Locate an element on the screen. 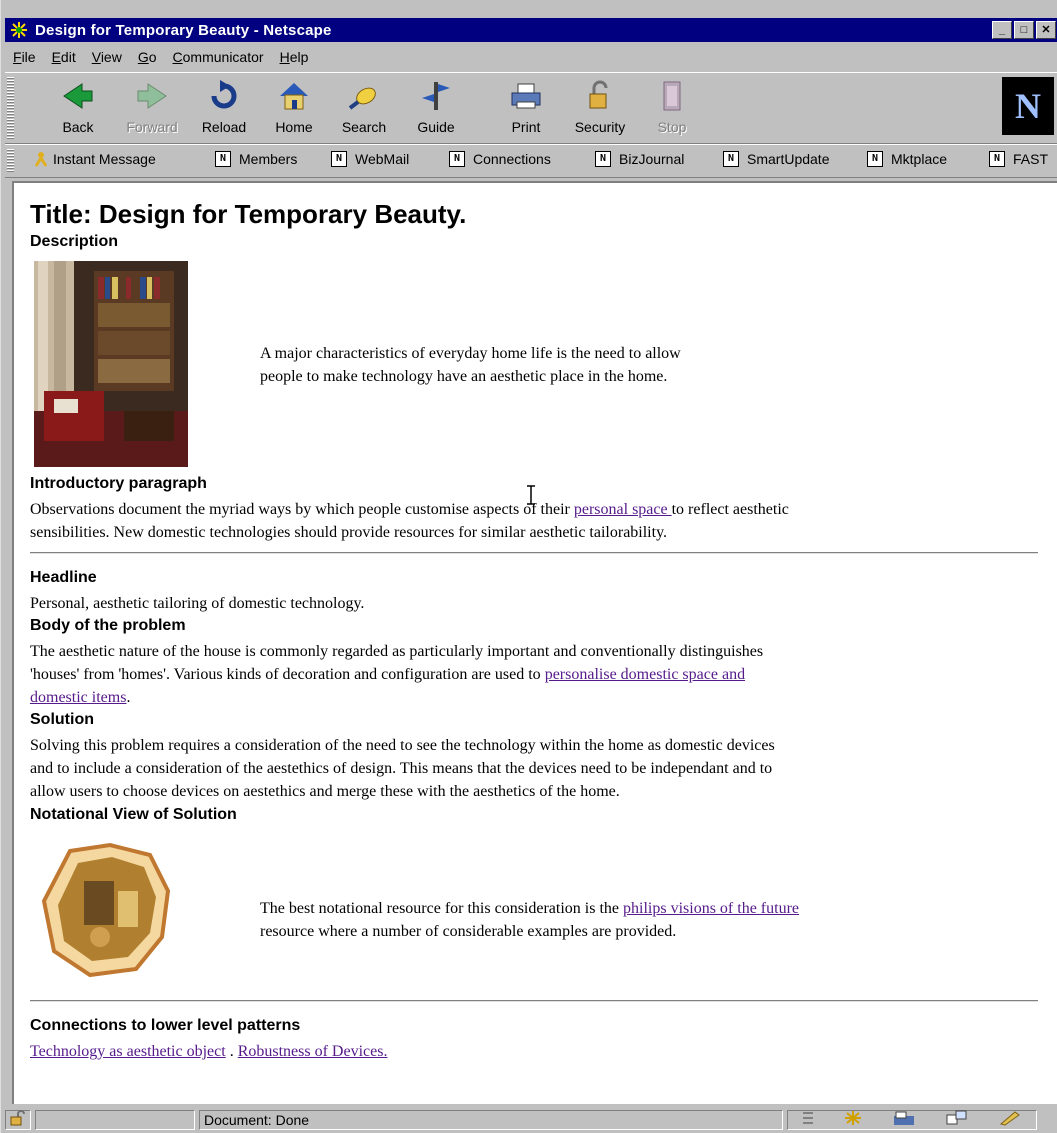 The width and height of the screenshot is (1057, 1133). menu-communicator: Communicator is located at coordinates (218, 57).